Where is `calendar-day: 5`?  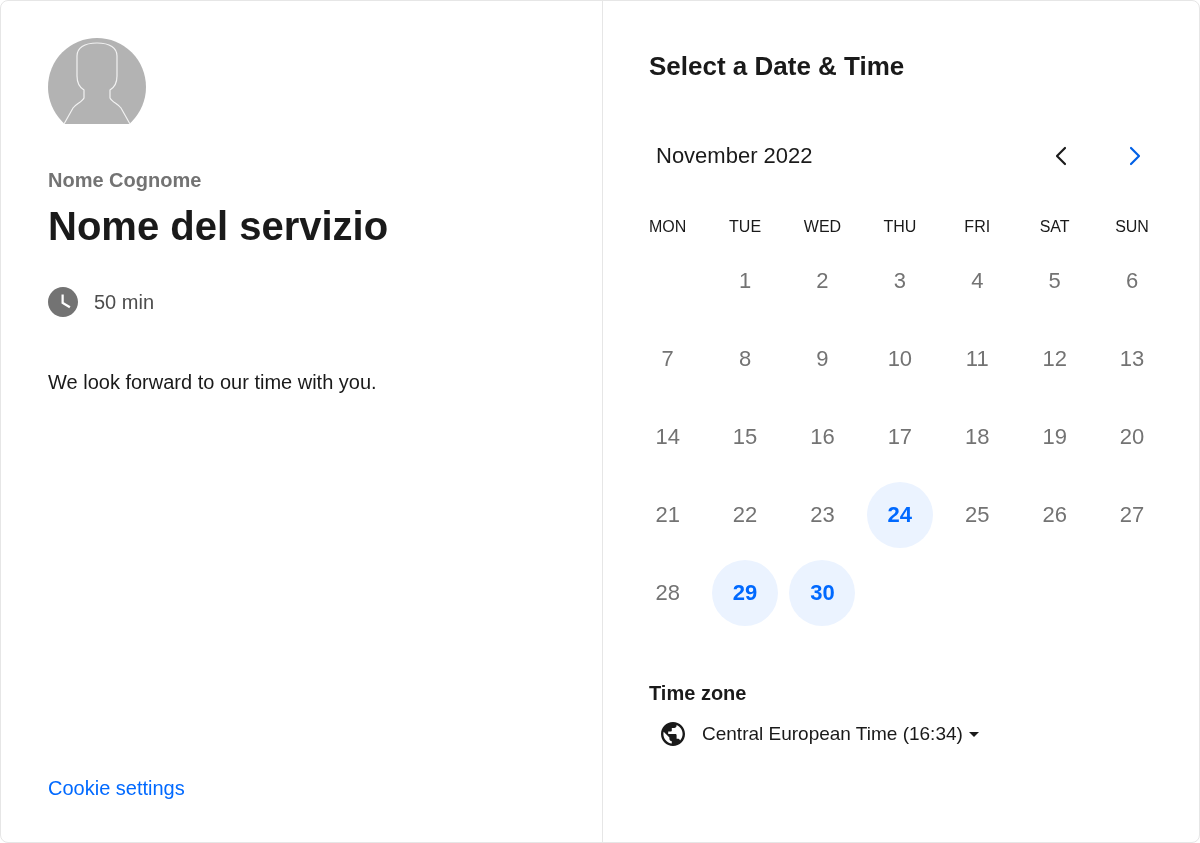
calendar-day: 5 is located at coordinates (1054, 281).